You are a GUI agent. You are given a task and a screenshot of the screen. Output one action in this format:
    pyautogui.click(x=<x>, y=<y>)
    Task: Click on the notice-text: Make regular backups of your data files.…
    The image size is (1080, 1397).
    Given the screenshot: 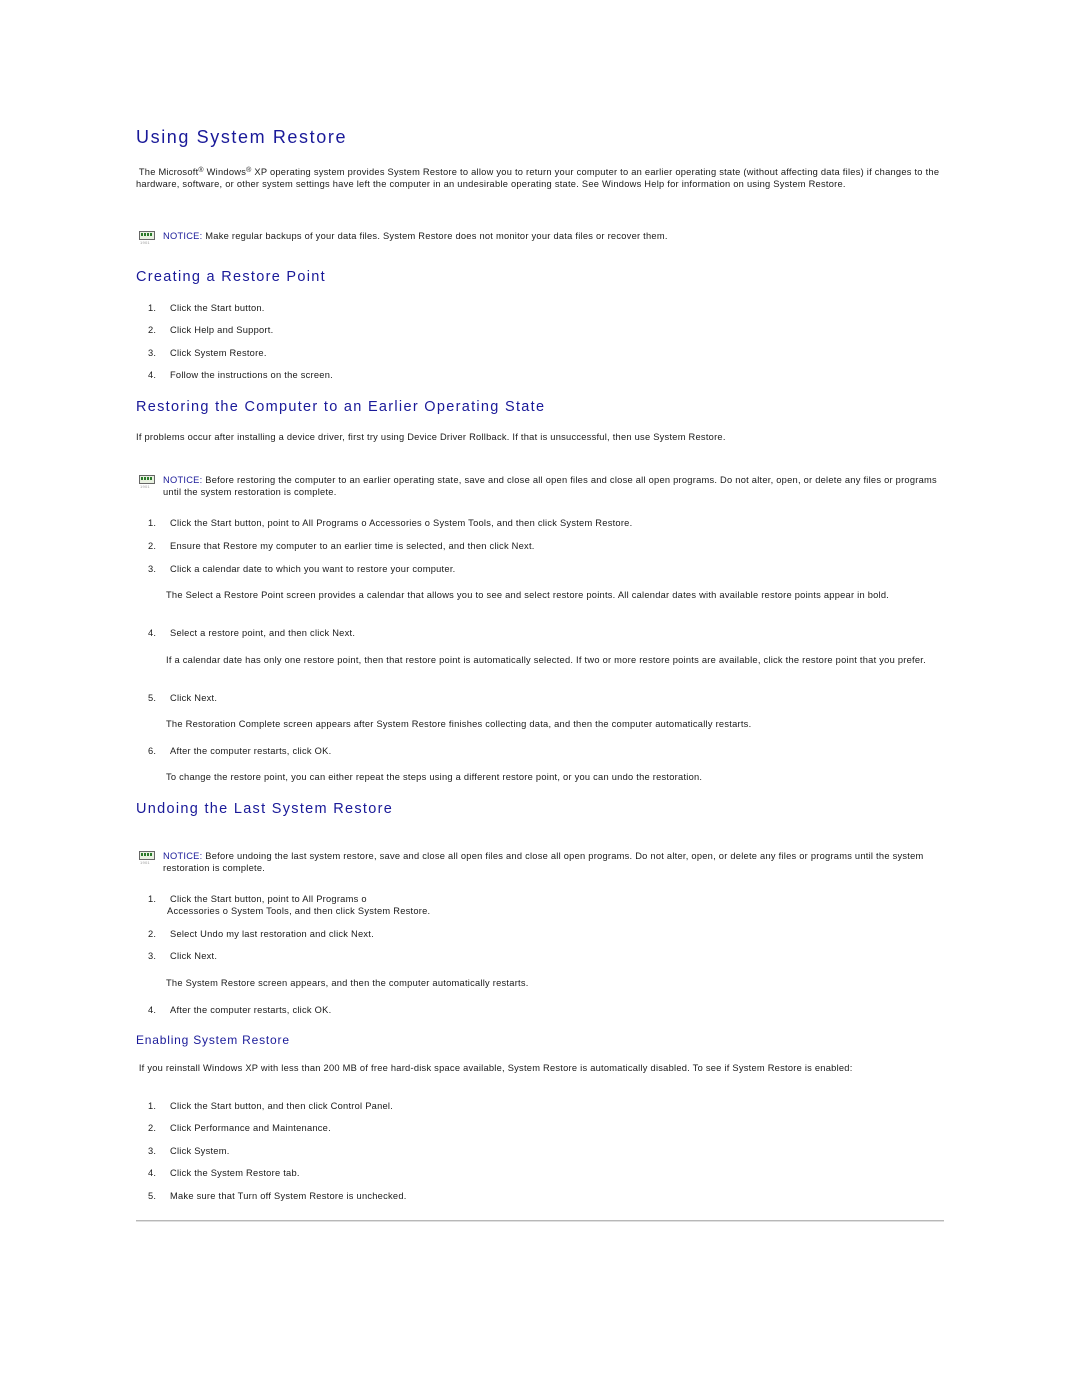 What is the action you would take?
    pyautogui.click(x=435, y=236)
    